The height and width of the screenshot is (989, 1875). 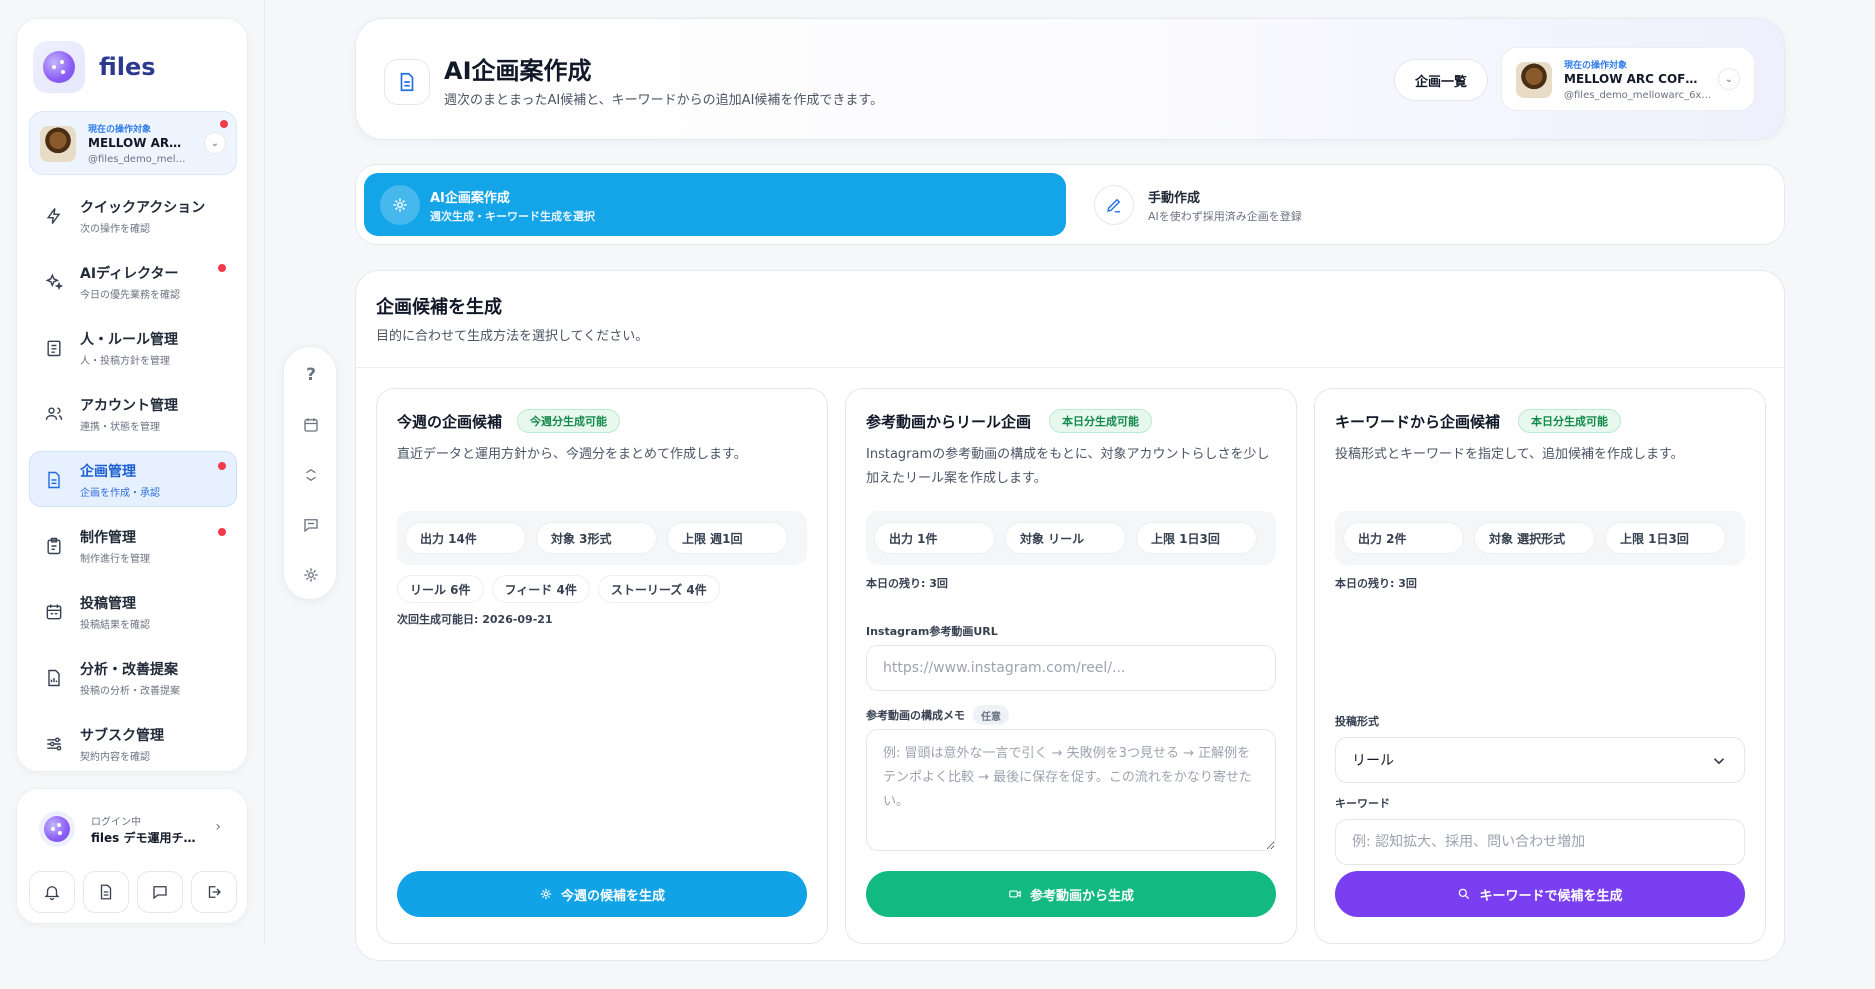 What do you see at coordinates (311, 525) in the screenshot?
I see `message-icon` at bounding box center [311, 525].